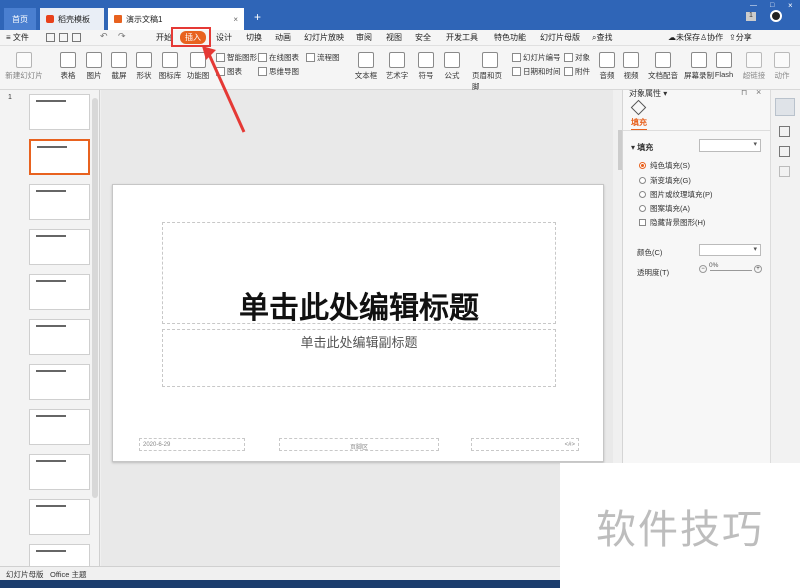 This screenshot has height=588, width=800. Describe the element at coordinates (758, 269) in the screenshot. I see `transparency-increase: +` at that location.